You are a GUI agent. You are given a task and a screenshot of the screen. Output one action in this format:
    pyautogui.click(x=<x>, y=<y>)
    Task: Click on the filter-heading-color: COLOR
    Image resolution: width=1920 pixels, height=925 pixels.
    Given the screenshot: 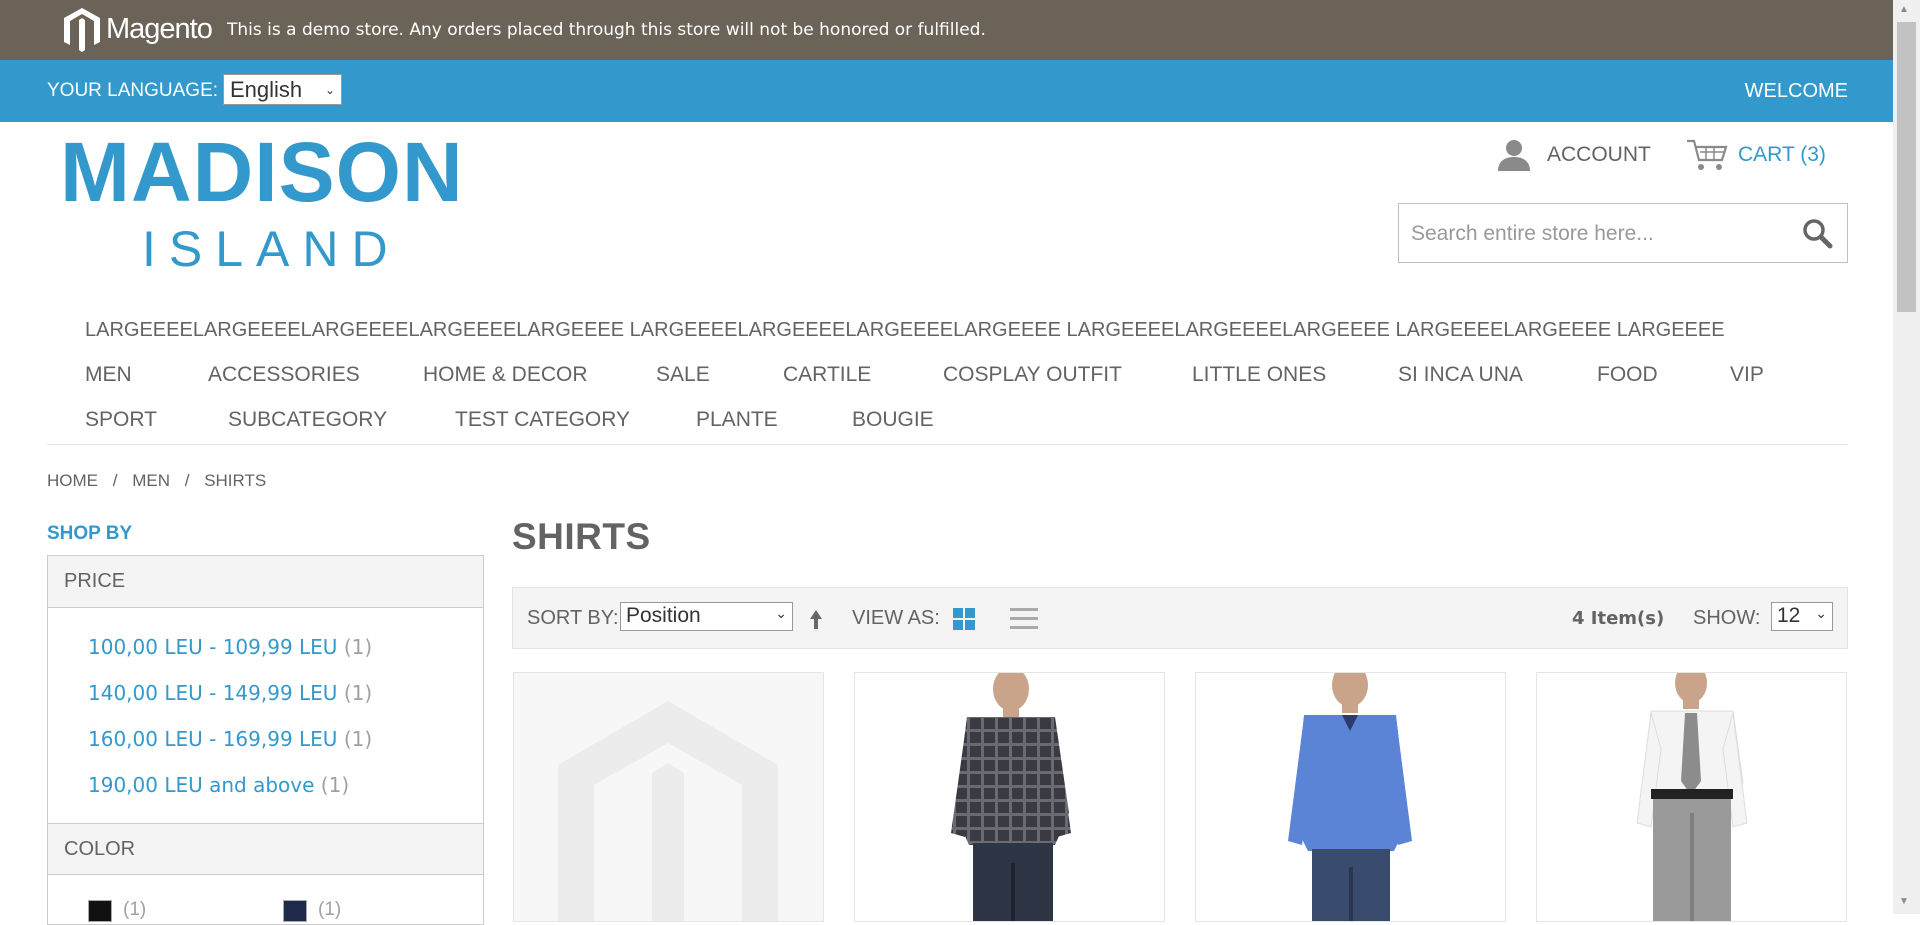 What is the action you would take?
    pyautogui.click(x=265, y=849)
    